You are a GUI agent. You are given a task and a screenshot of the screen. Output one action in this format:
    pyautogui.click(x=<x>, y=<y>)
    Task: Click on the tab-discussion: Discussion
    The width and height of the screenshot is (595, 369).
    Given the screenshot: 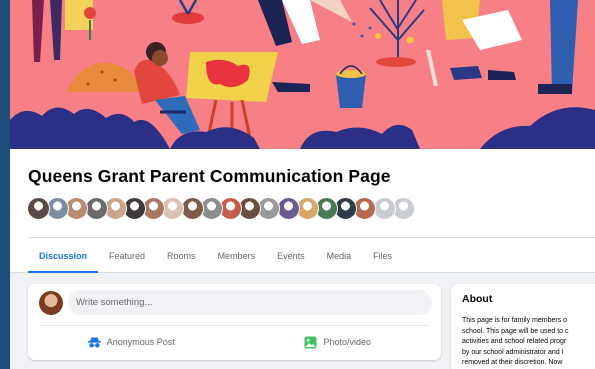 What is the action you would take?
    pyautogui.click(x=63, y=255)
    